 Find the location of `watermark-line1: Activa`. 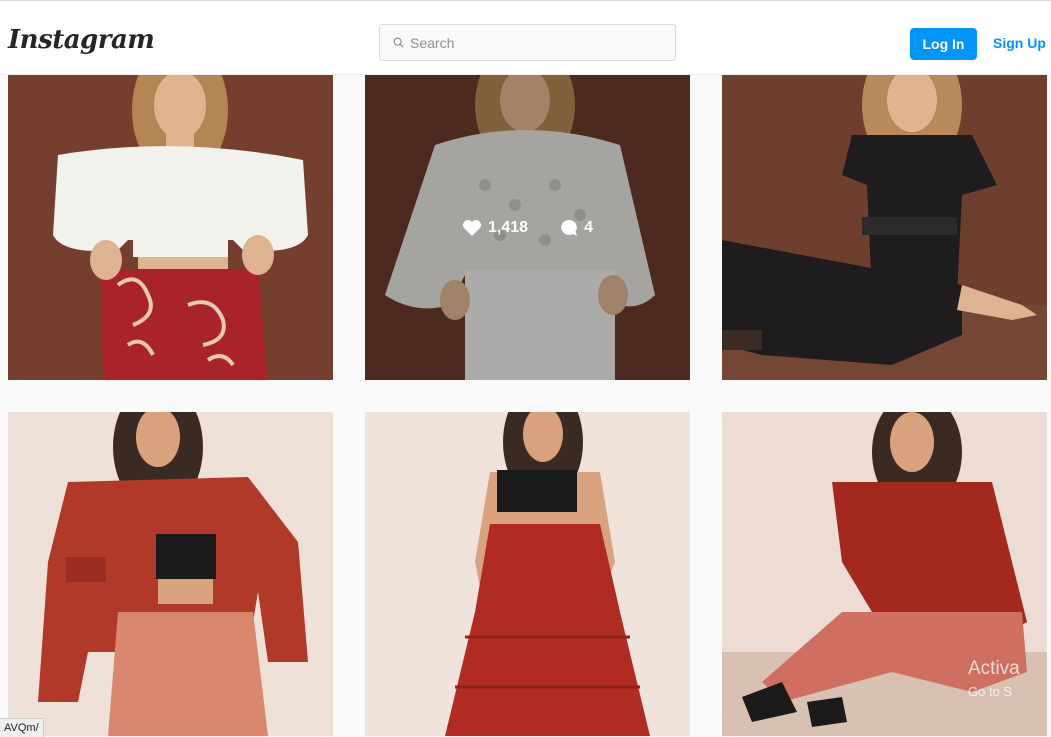

watermark-line1: Activa is located at coordinates (994, 668).